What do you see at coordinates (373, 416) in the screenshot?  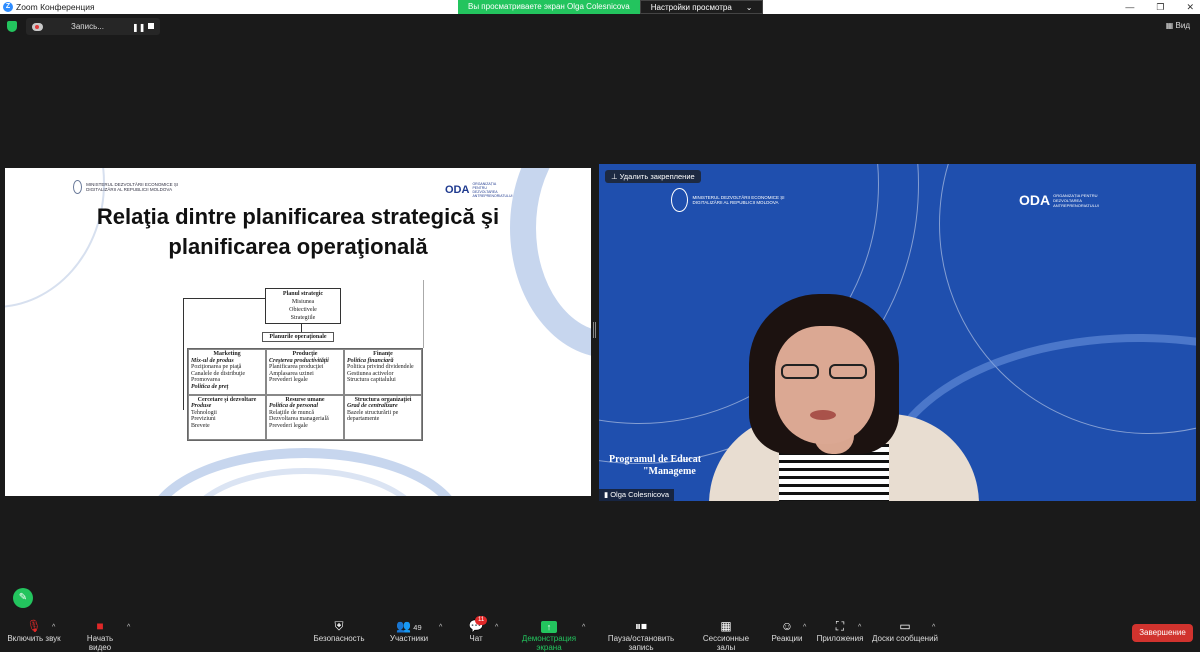 I see `cell-item: Bazele structurării pe departamente` at bounding box center [373, 416].